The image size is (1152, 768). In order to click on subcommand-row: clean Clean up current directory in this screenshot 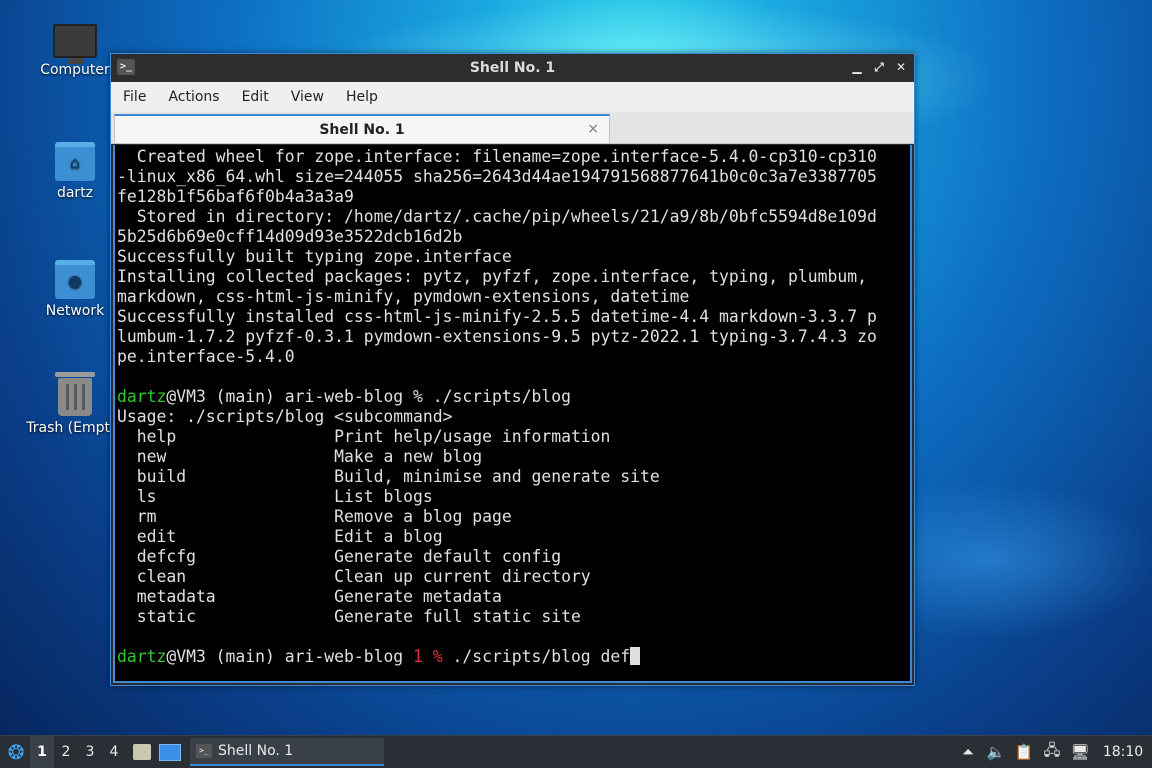, I will do `click(513, 577)`.